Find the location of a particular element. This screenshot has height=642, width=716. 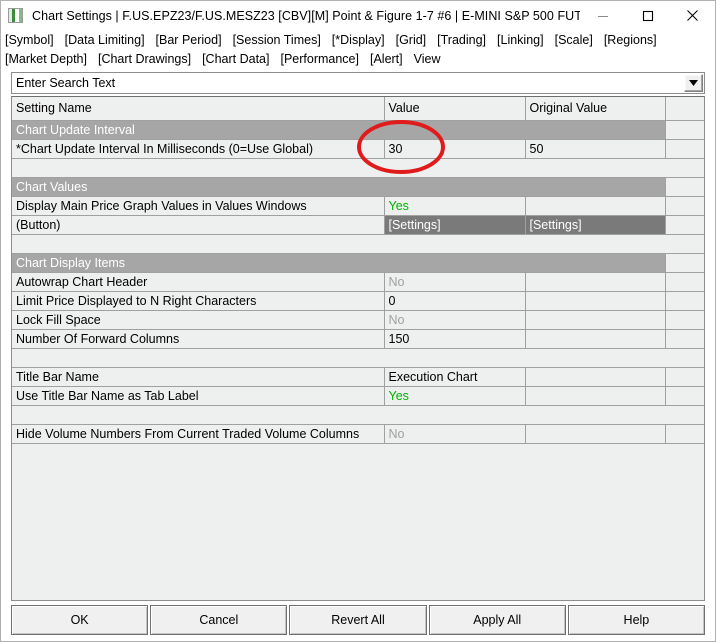

menu-item-display: [*Display] is located at coordinates (358, 40).